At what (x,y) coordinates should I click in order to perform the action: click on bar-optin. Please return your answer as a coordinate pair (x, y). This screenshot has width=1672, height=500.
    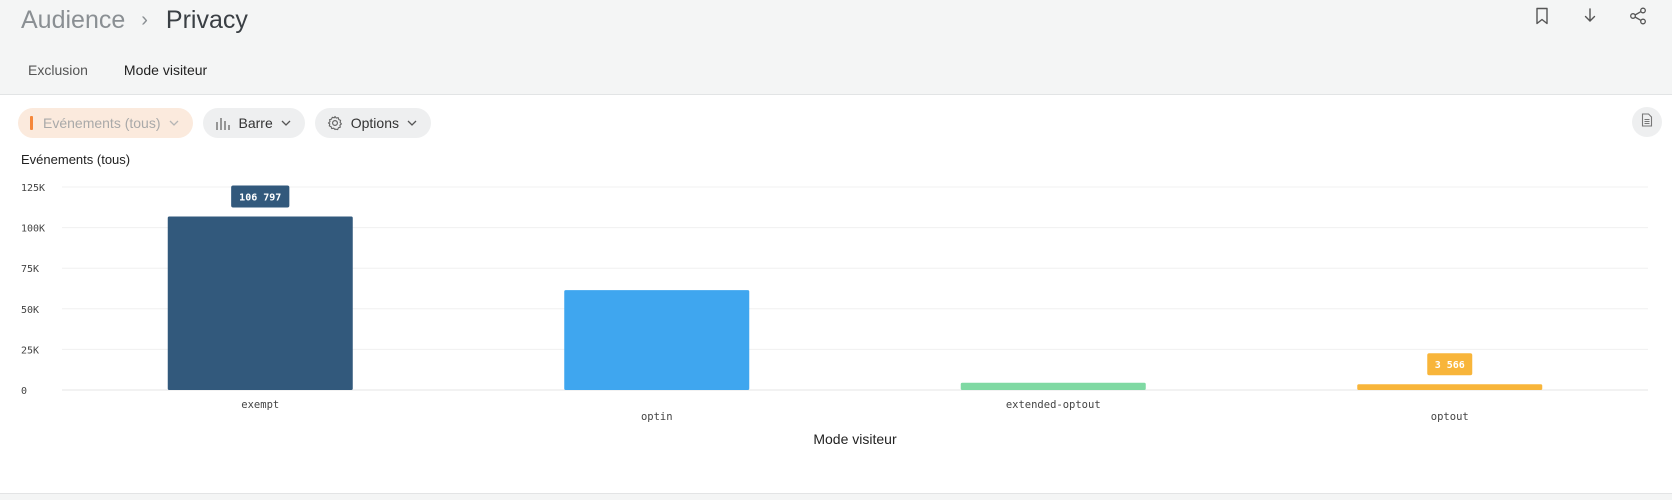
    Looking at the image, I should click on (657, 340).